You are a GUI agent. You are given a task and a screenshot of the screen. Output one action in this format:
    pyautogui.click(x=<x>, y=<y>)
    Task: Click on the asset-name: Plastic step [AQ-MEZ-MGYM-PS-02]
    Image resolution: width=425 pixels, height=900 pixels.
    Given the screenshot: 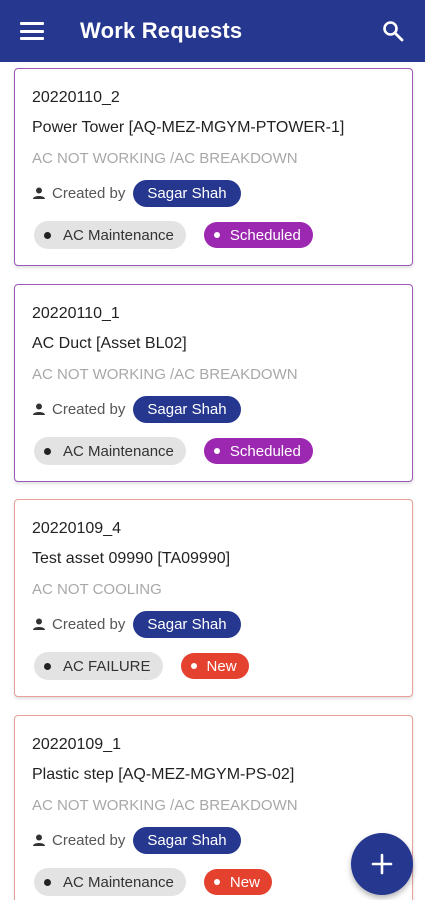 What is the action you would take?
    pyautogui.click(x=163, y=774)
    